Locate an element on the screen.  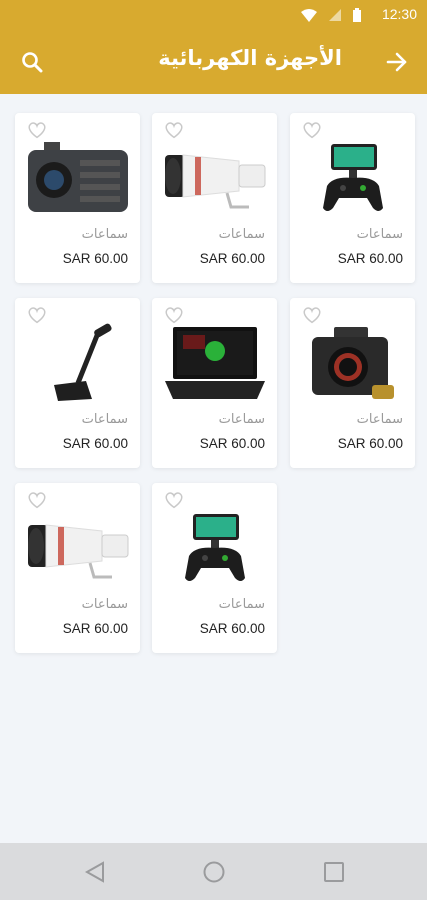
search-button is located at coordinates (32, 62).